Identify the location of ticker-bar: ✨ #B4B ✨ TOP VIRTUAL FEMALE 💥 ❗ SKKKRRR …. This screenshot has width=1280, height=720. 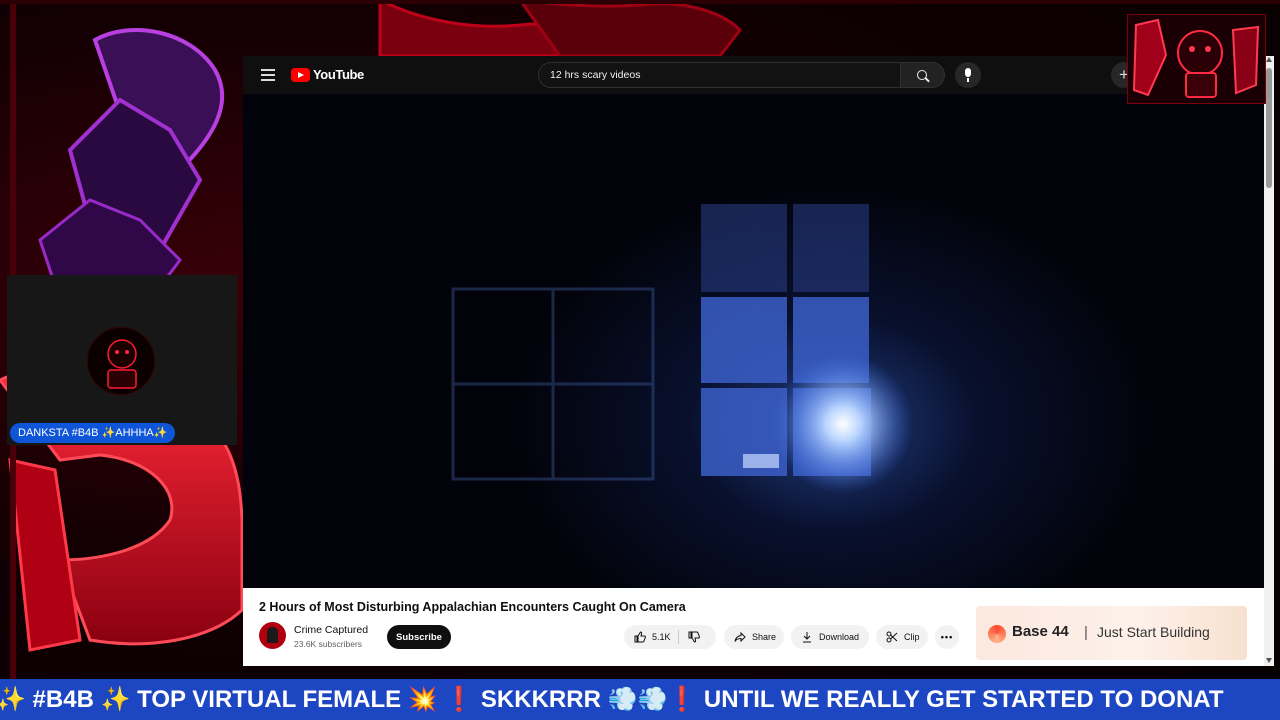
(640, 699).